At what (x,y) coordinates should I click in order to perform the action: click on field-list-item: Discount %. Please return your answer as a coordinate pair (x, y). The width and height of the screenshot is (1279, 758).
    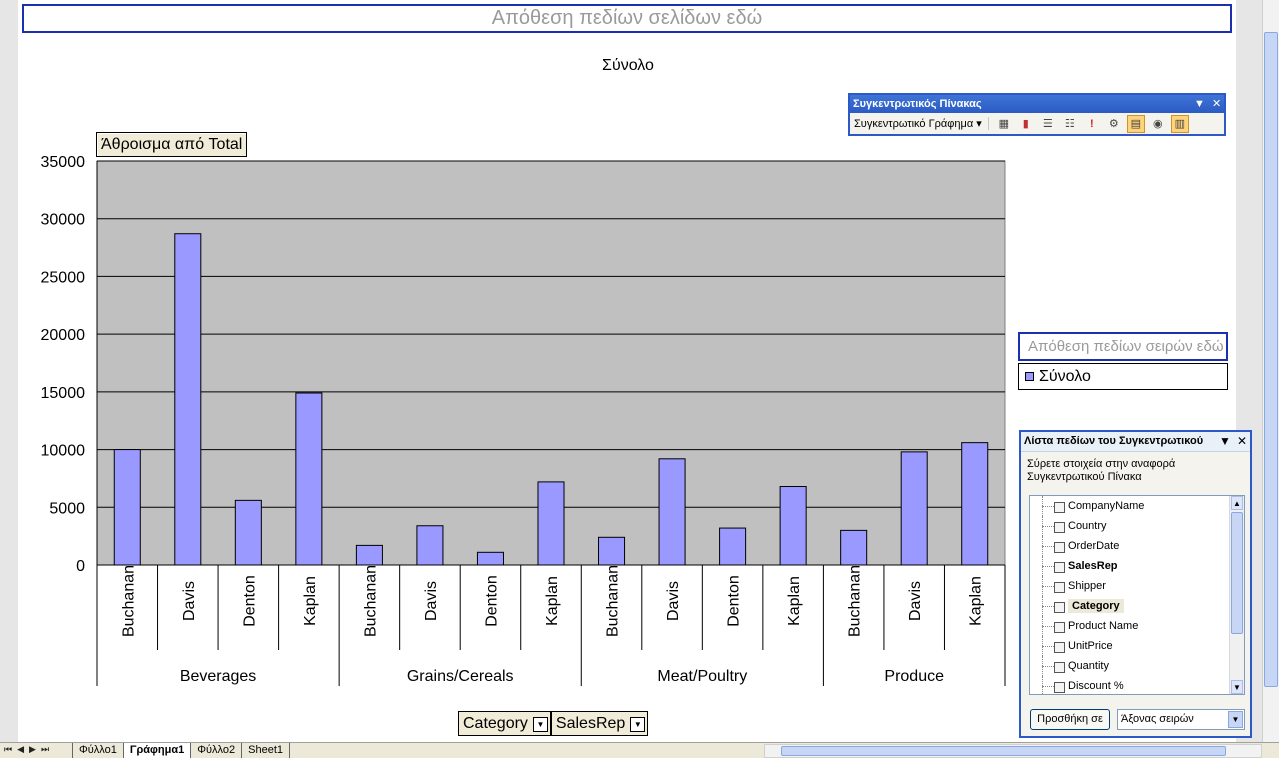
    Looking at the image, I should click on (1137, 685).